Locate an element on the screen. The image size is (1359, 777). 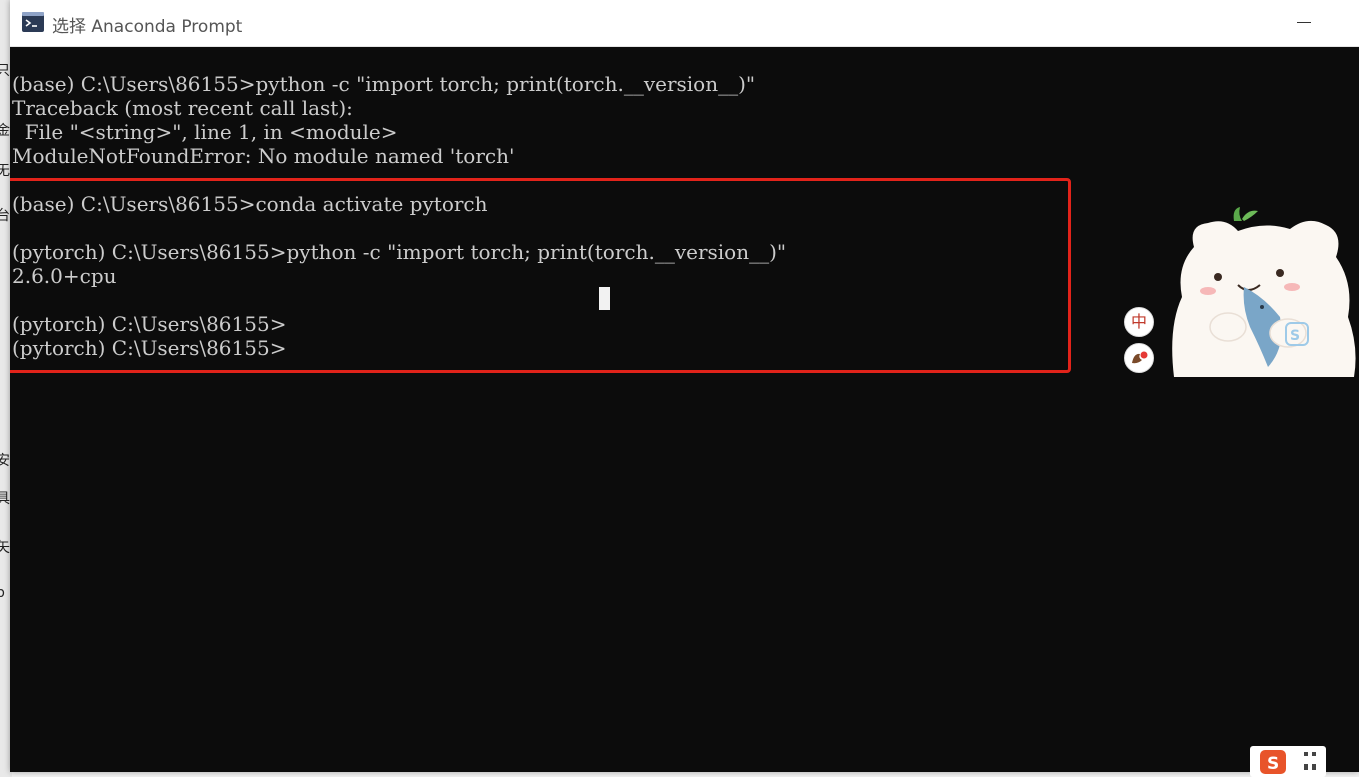
sogou-s-icon: S is located at coordinates (1273, 762).